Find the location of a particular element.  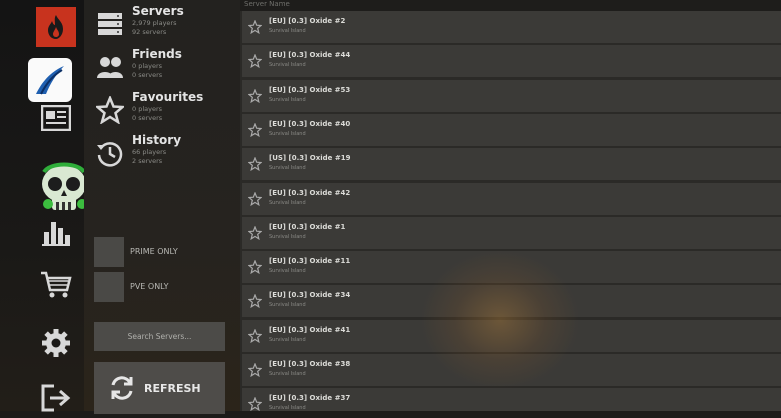

menu-servers: Servers 2,979 players 92 servers is located at coordinates (166, 24).